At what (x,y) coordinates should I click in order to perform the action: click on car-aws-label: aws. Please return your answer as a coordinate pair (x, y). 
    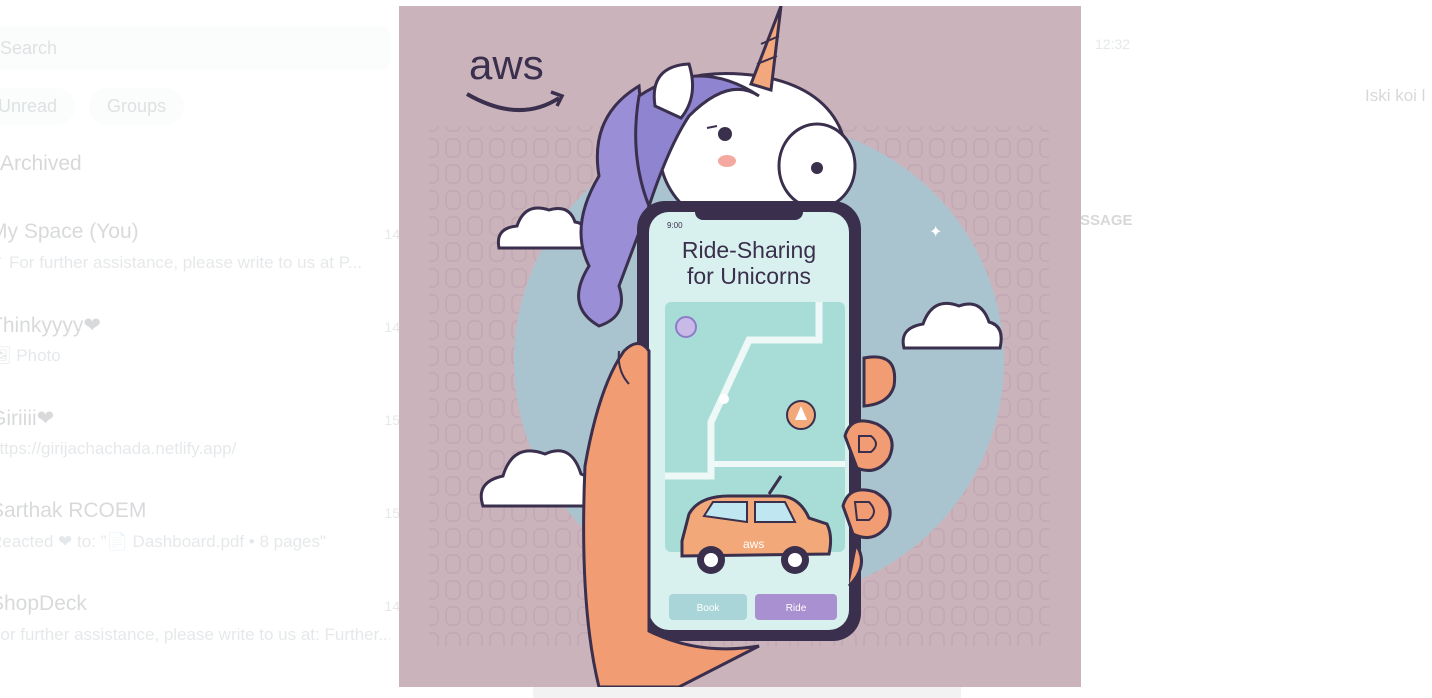
    Looking at the image, I should click on (753, 544).